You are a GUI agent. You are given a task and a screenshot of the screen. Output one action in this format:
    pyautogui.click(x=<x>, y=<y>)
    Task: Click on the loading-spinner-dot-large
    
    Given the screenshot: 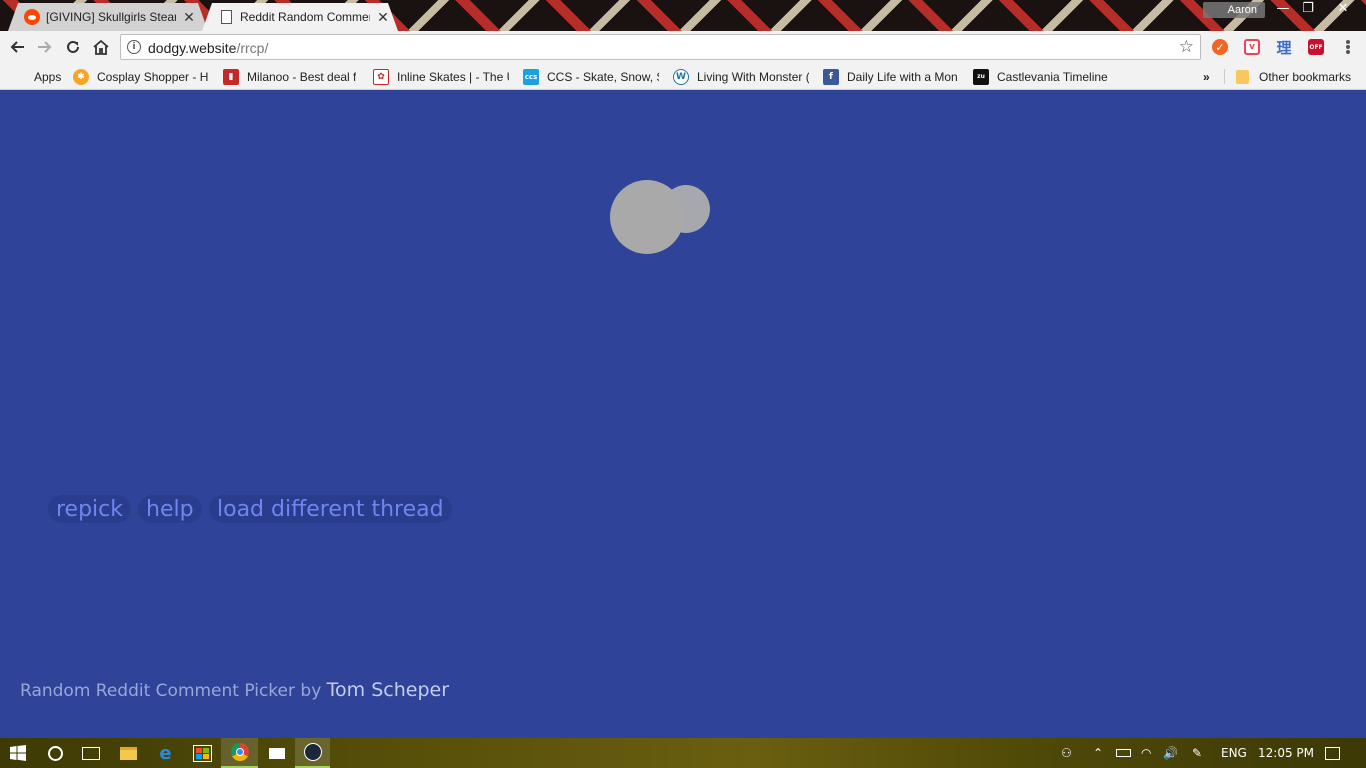 What is the action you would take?
    pyautogui.click(x=647, y=217)
    